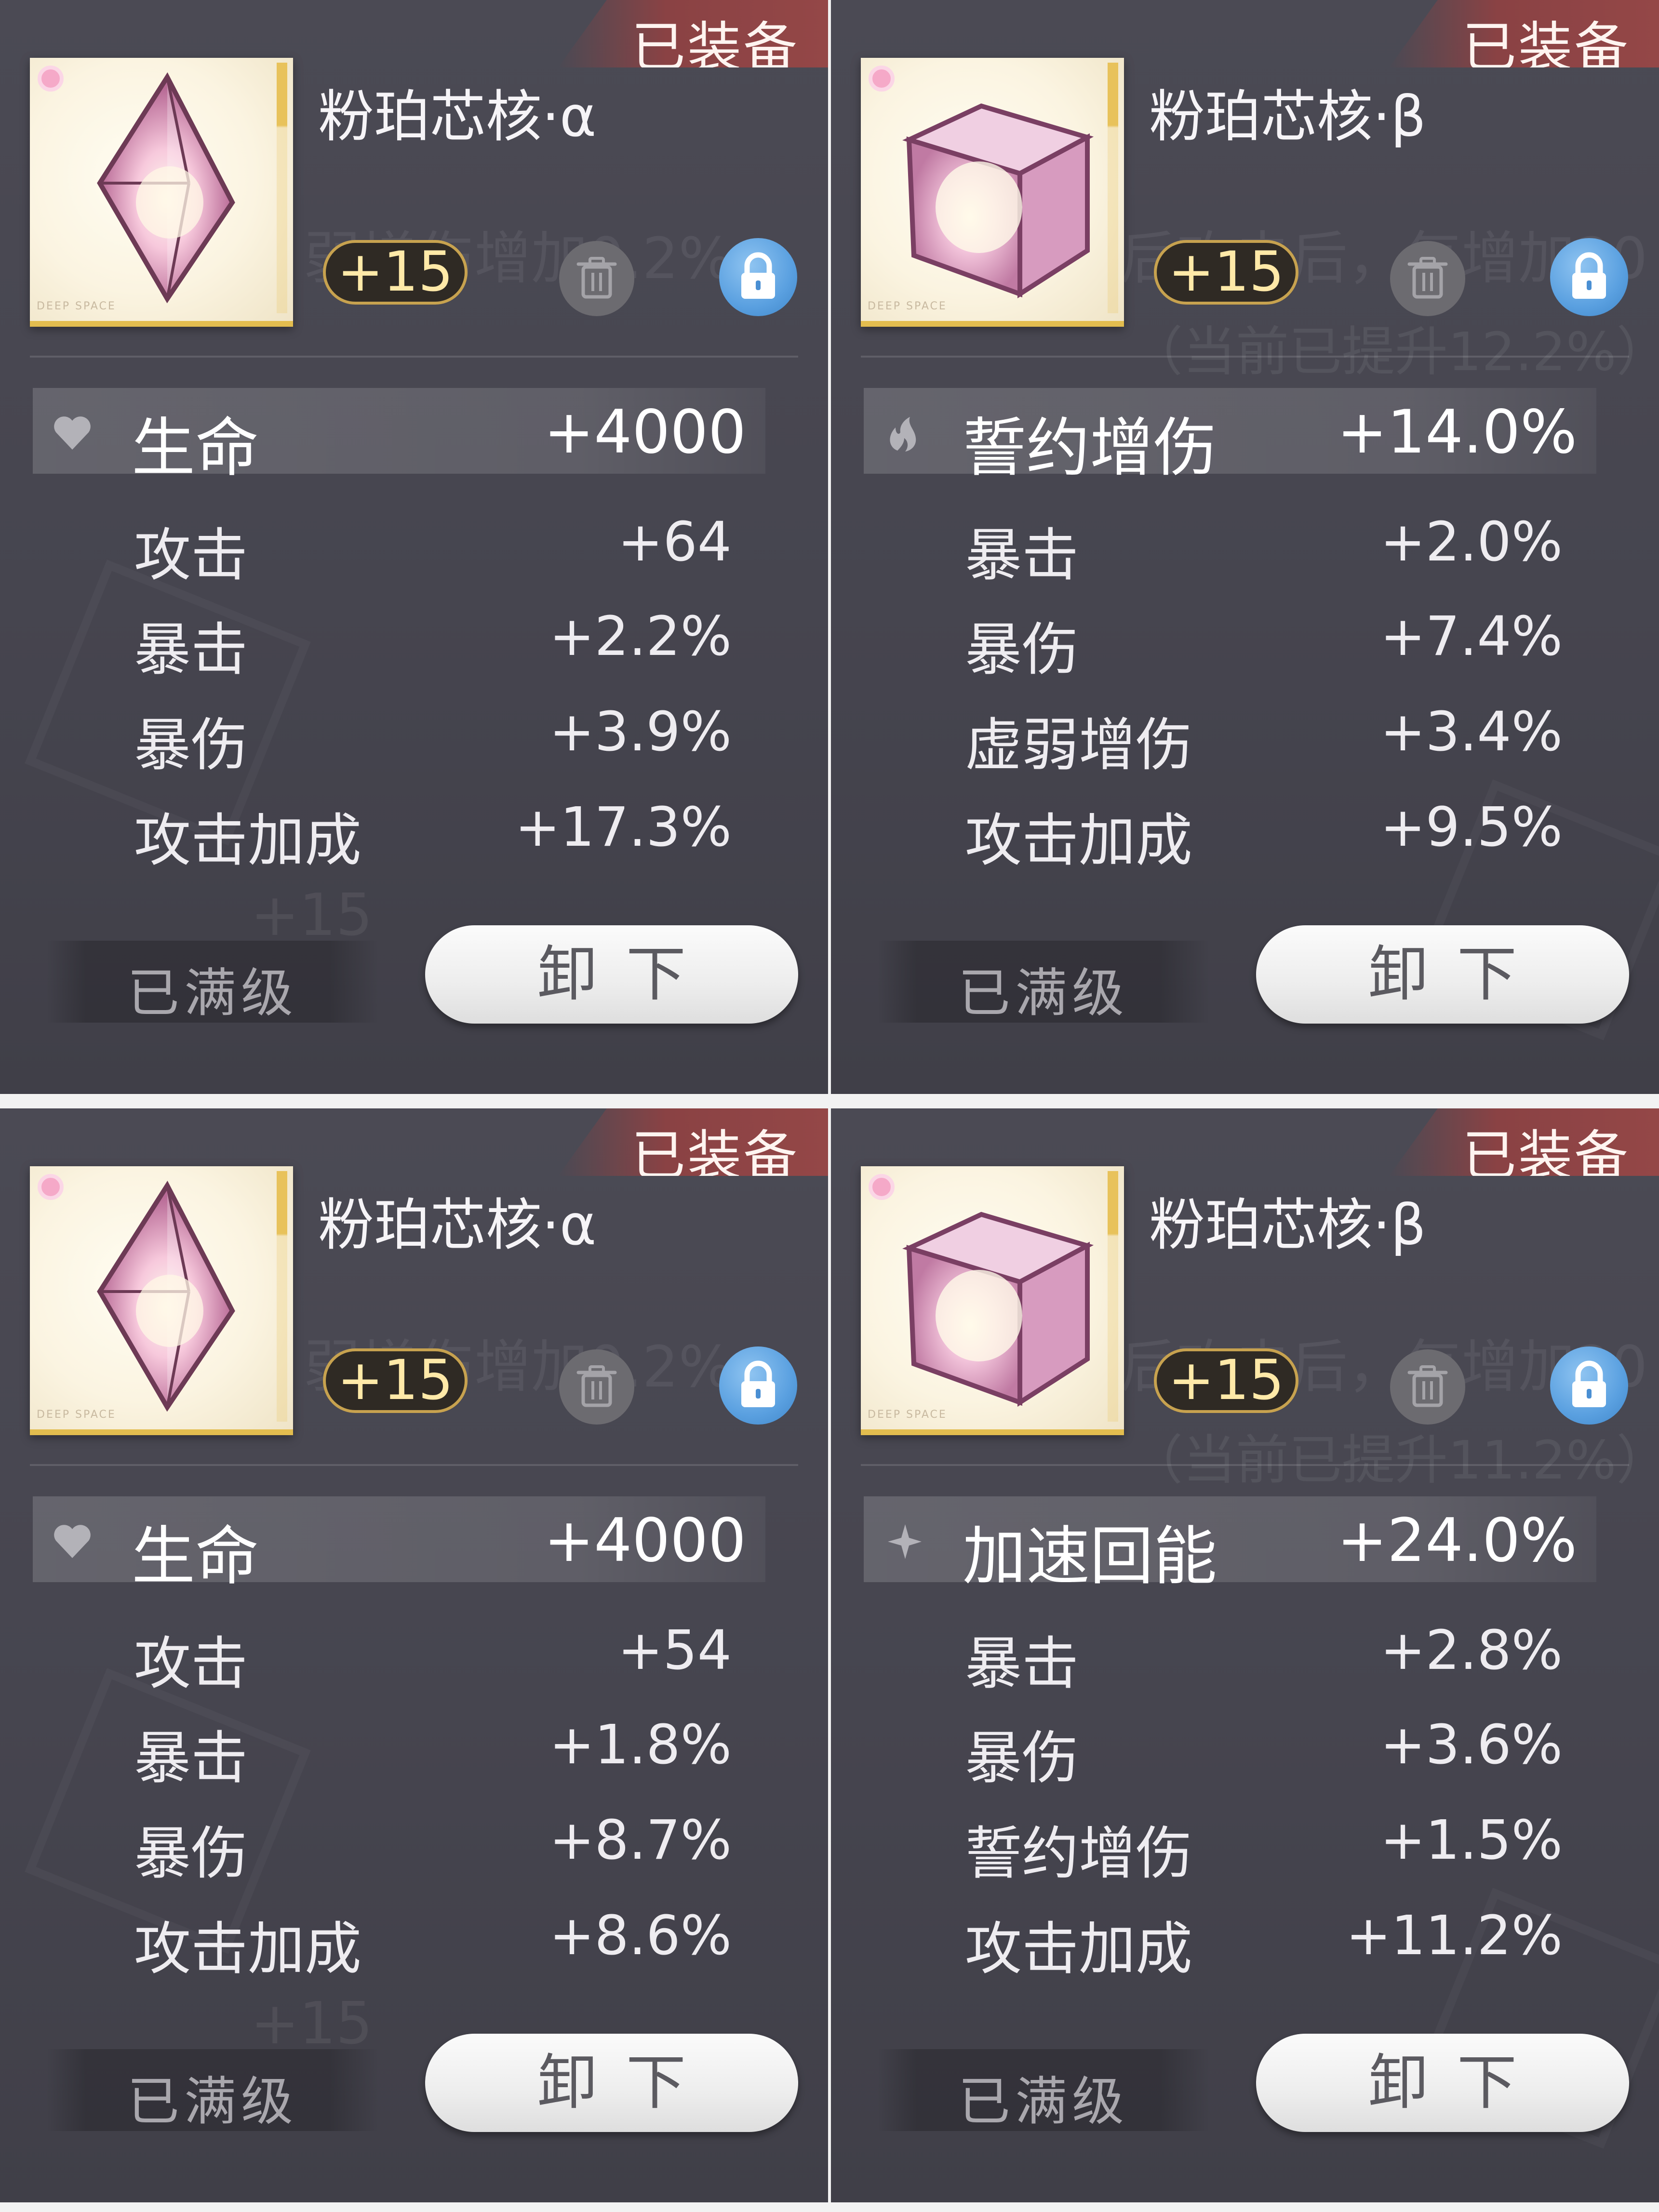 This screenshot has width=1659, height=2212. What do you see at coordinates (640, 732) in the screenshot?
I see `sub-stat-value: +3.9%` at bounding box center [640, 732].